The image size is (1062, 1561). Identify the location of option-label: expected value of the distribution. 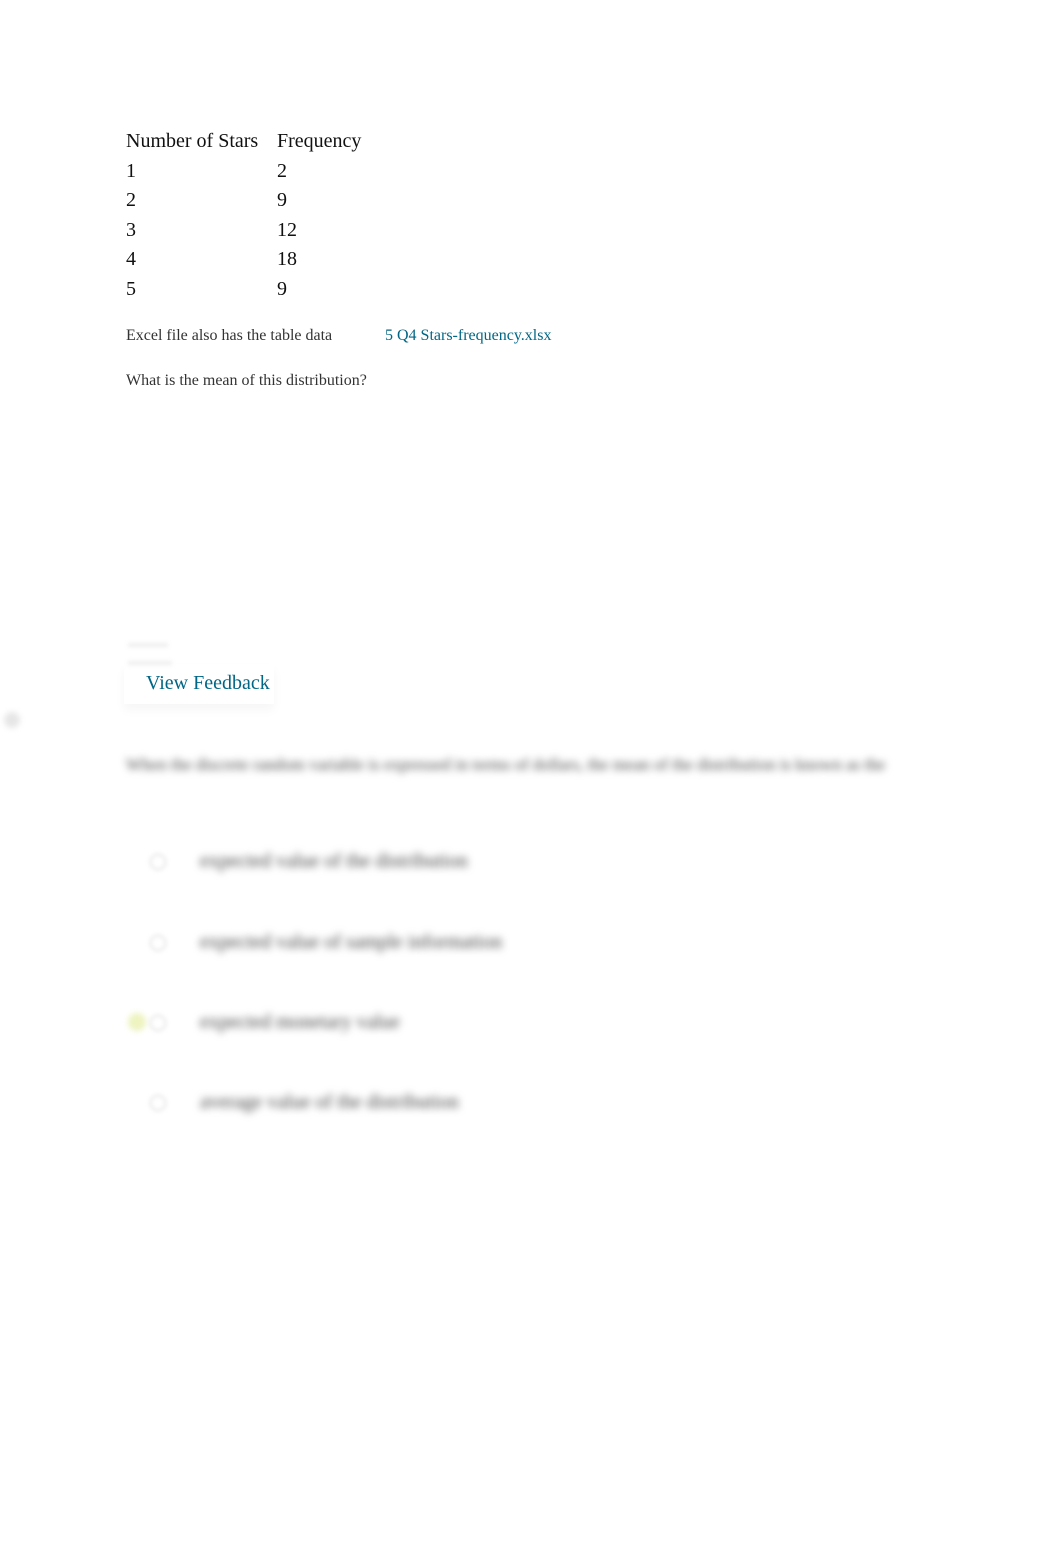
(334, 861).